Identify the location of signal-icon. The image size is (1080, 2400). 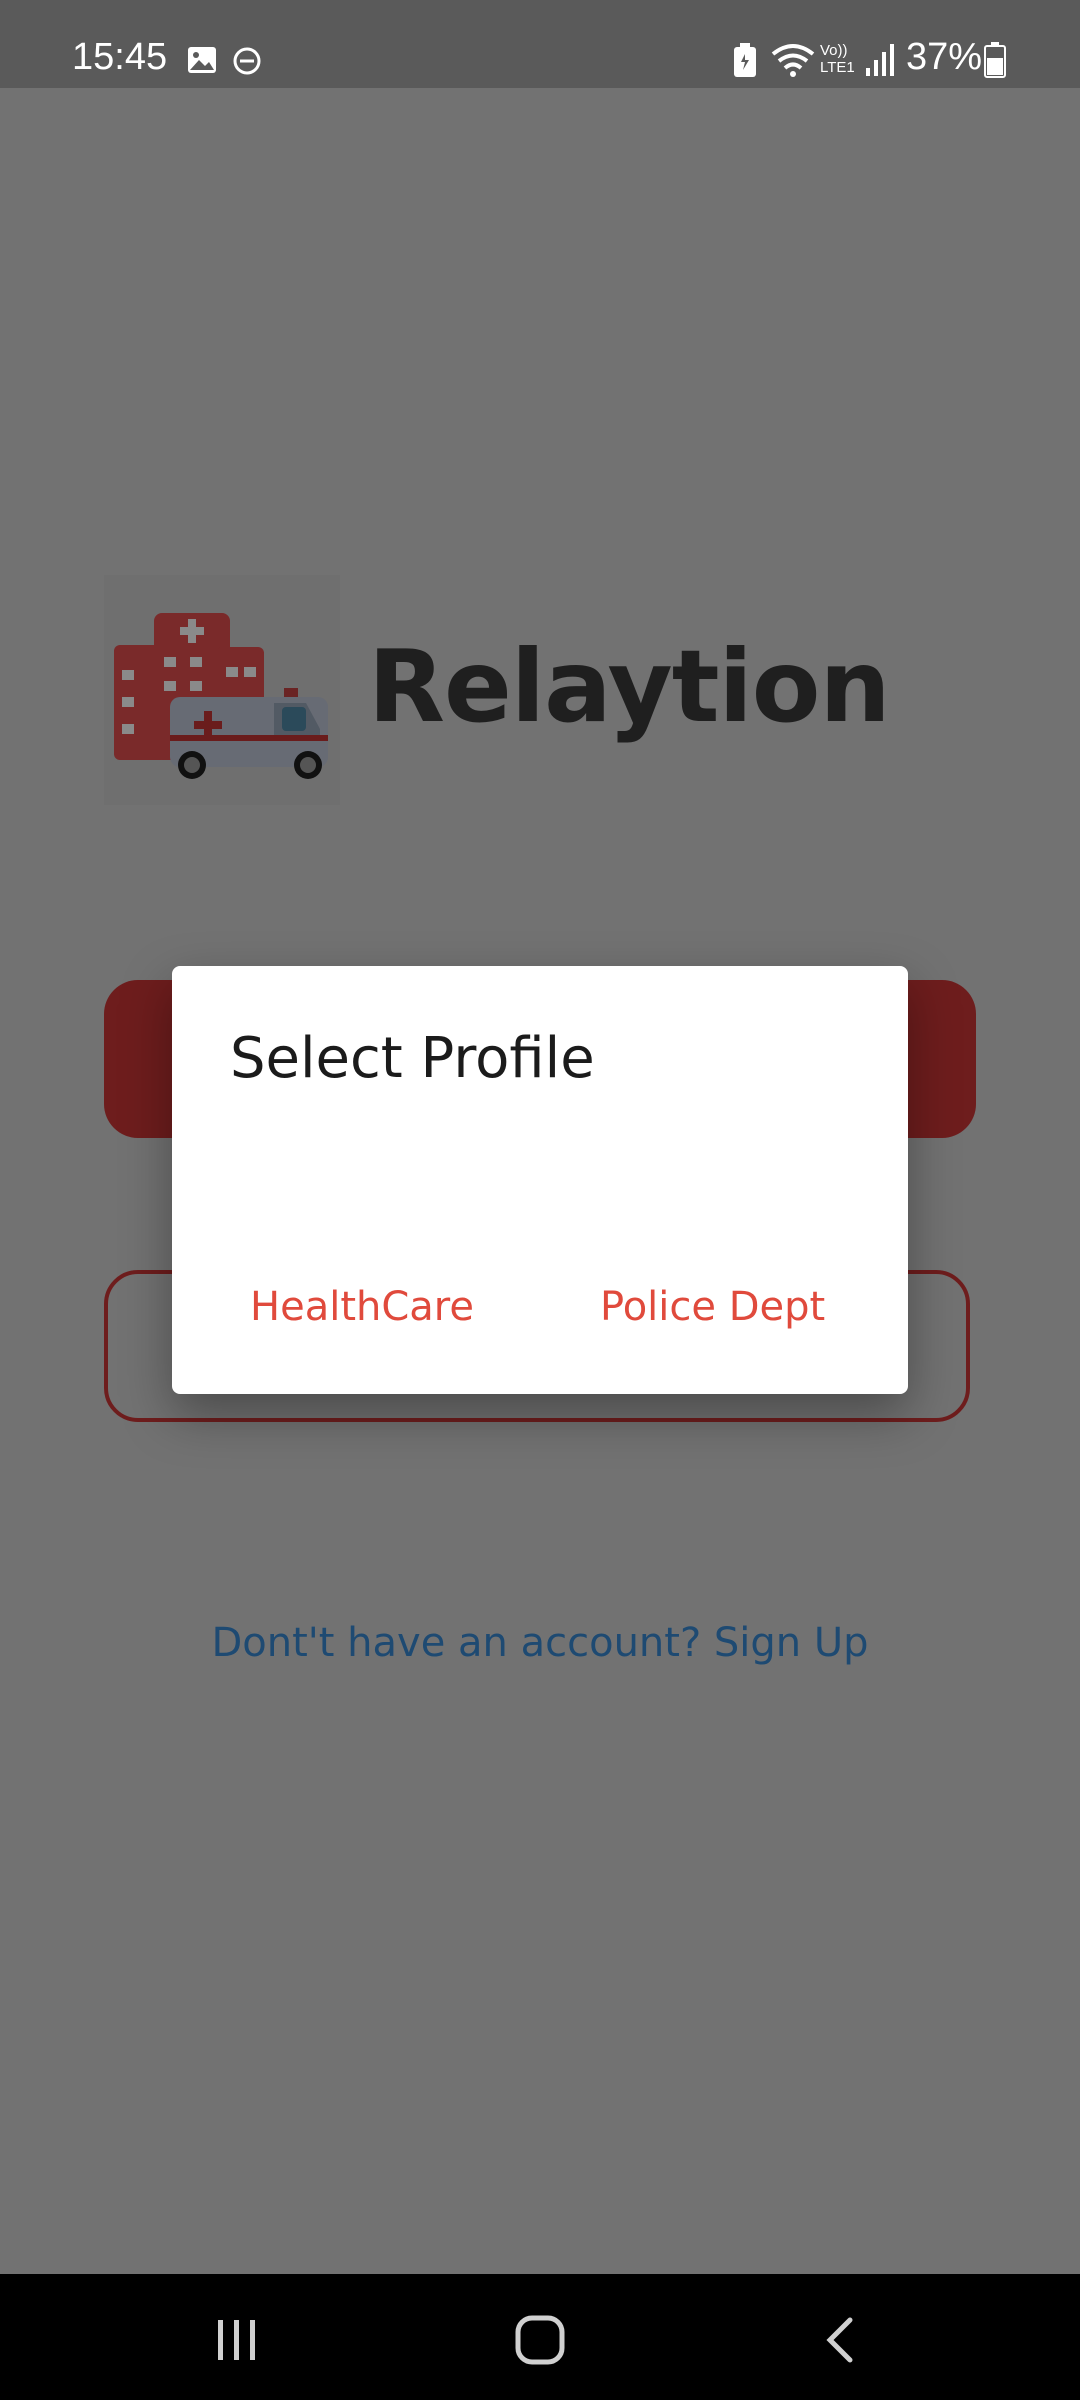
(880, 60).